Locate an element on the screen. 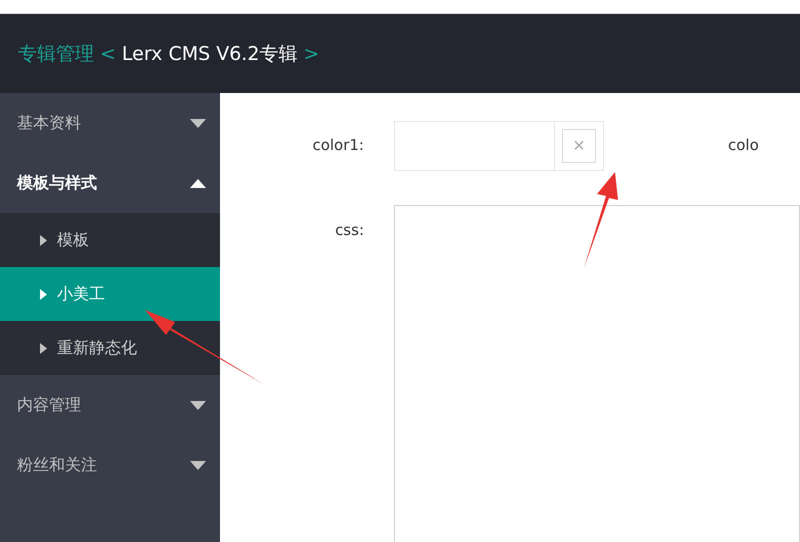  page-title: Lerx CMS V6.2专辑 is located at coordinates (210, 54).